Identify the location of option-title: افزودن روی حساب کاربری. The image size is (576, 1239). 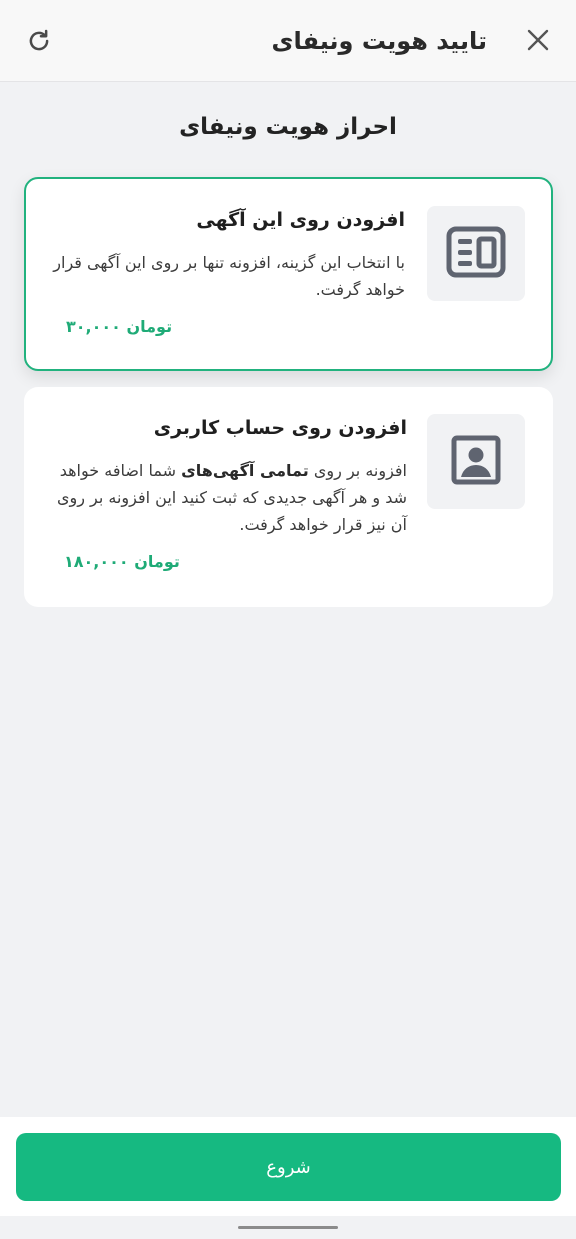
(280, 428).